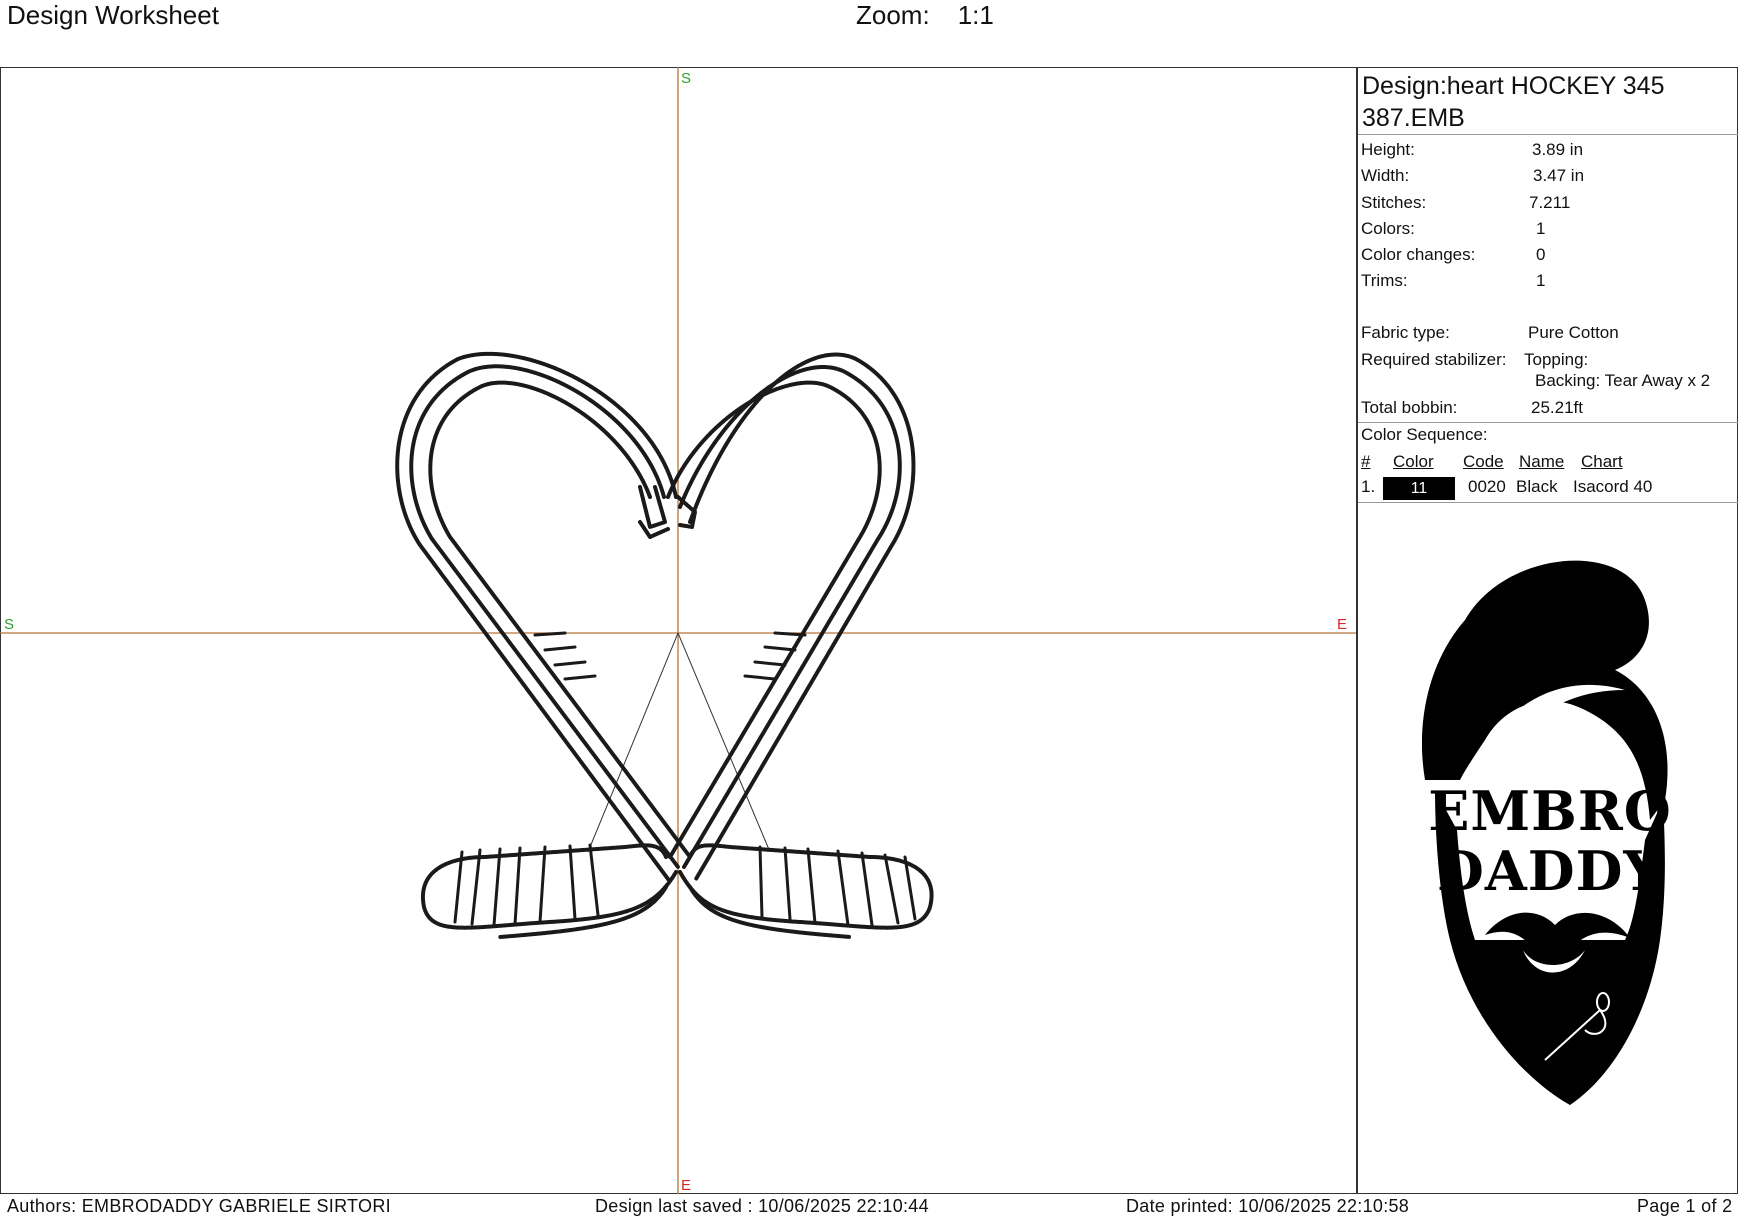 The height and width of the screenshot is (1219, 1740). I want to click on footer-page: Page 1 of 2, so click(1685, 1206).